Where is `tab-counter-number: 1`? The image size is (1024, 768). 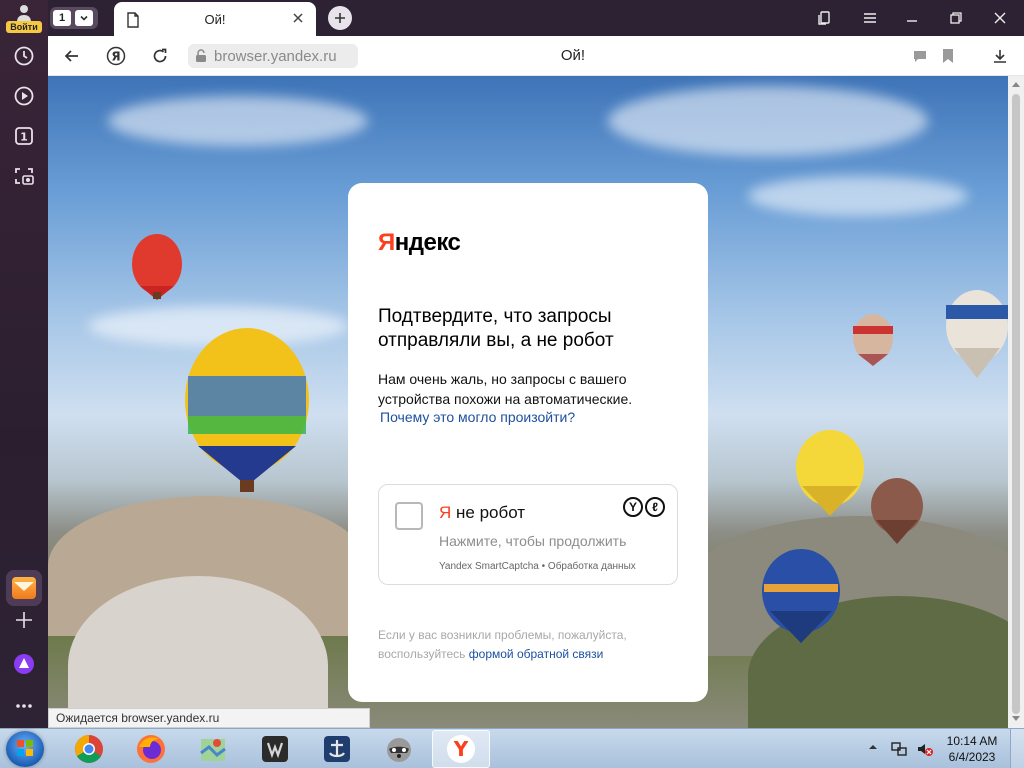 tab-counter-number: 1 is located at coordinates (62, 18).